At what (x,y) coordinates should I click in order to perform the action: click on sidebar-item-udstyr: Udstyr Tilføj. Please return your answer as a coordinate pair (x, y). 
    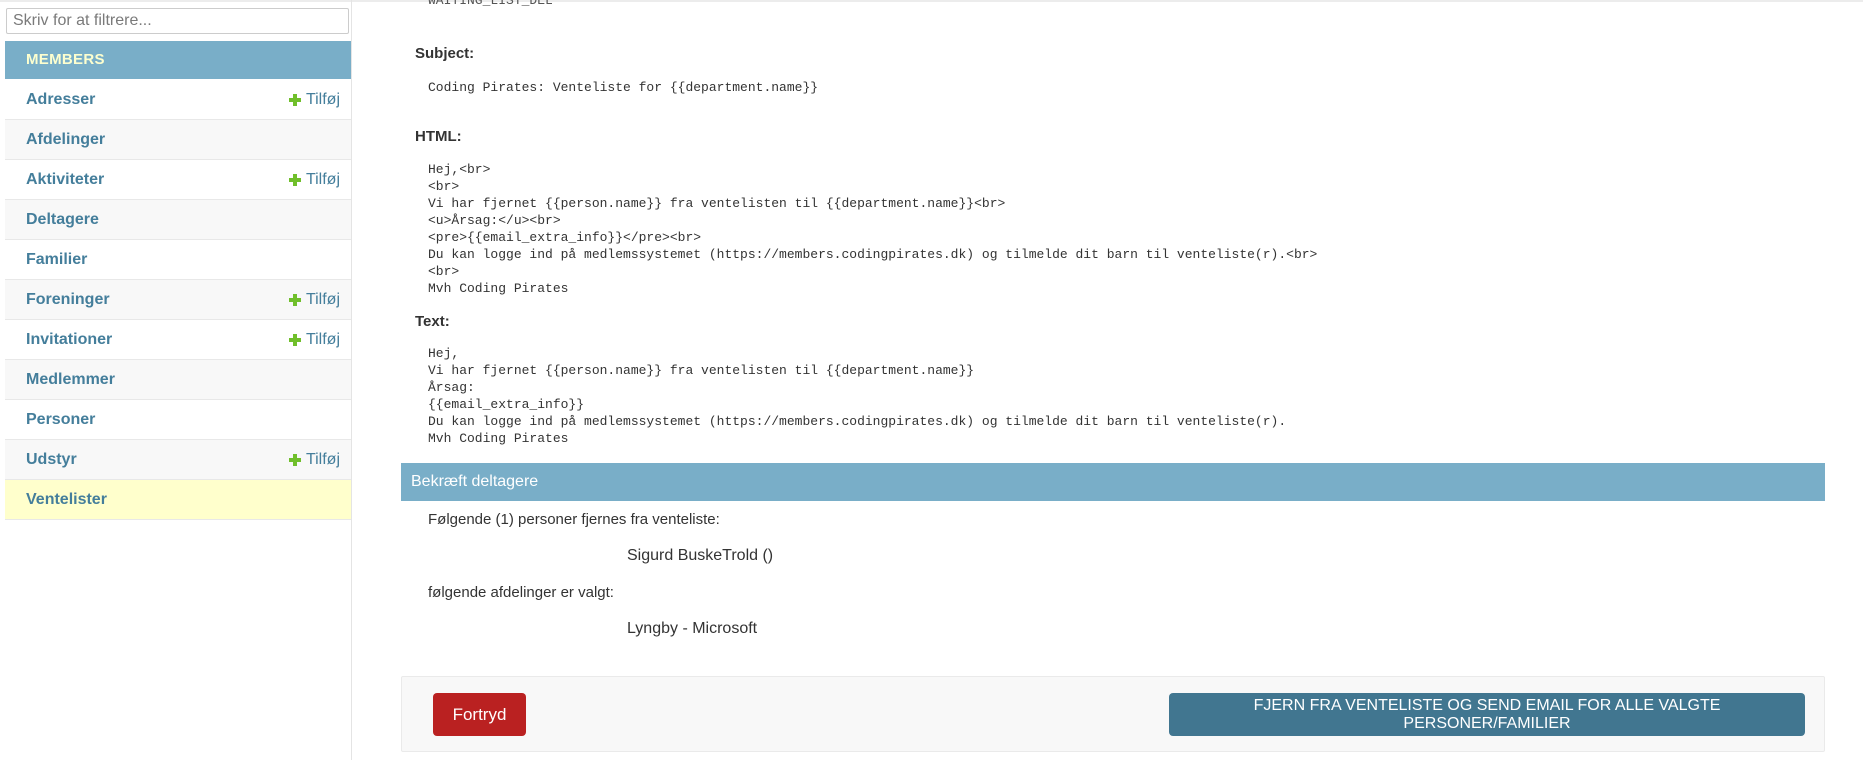
    Looking at the image, I should click on (178, 460).